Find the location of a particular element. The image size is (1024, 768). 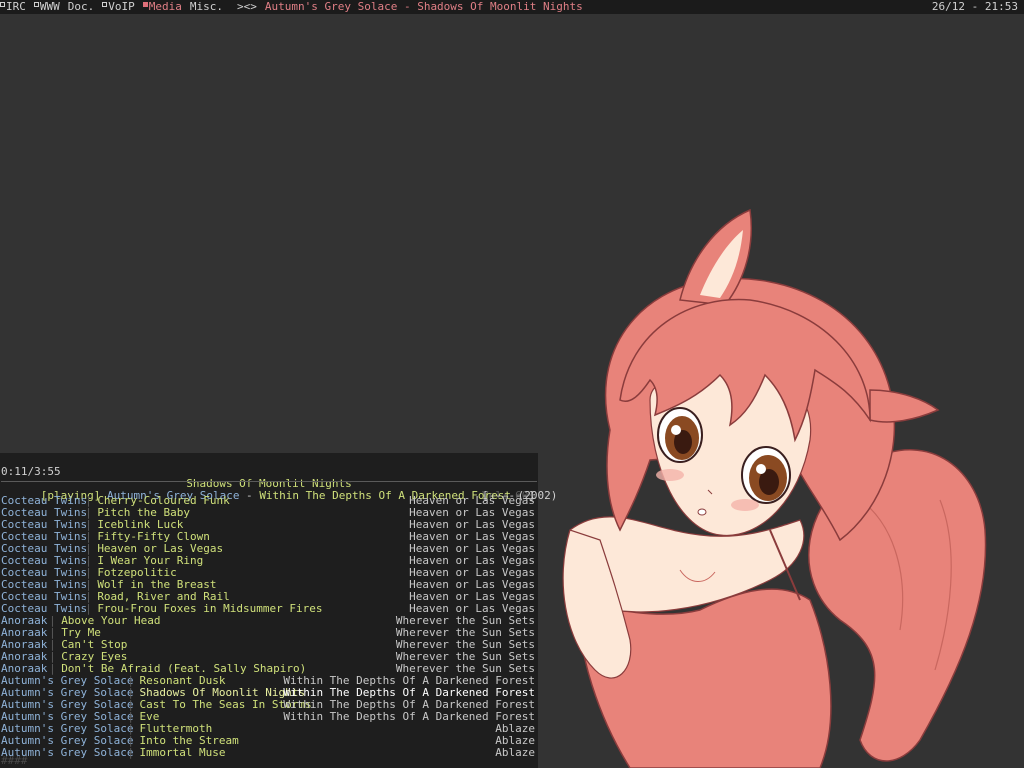

tag-media: Media is located at coordinates (162, 7).